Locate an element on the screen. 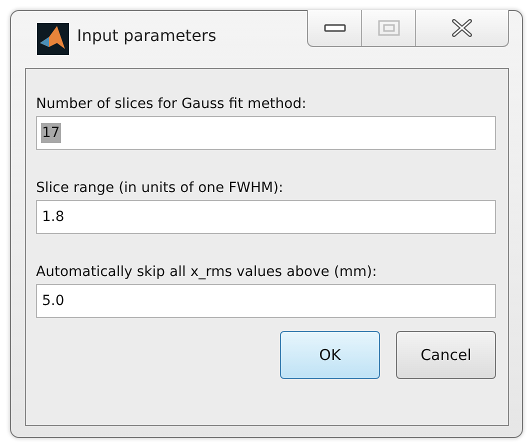 The width and height of the screenshot is (529, 443). field-label: Automatically skip all x_rms values above (mm): is located at coordinates (207, 272).